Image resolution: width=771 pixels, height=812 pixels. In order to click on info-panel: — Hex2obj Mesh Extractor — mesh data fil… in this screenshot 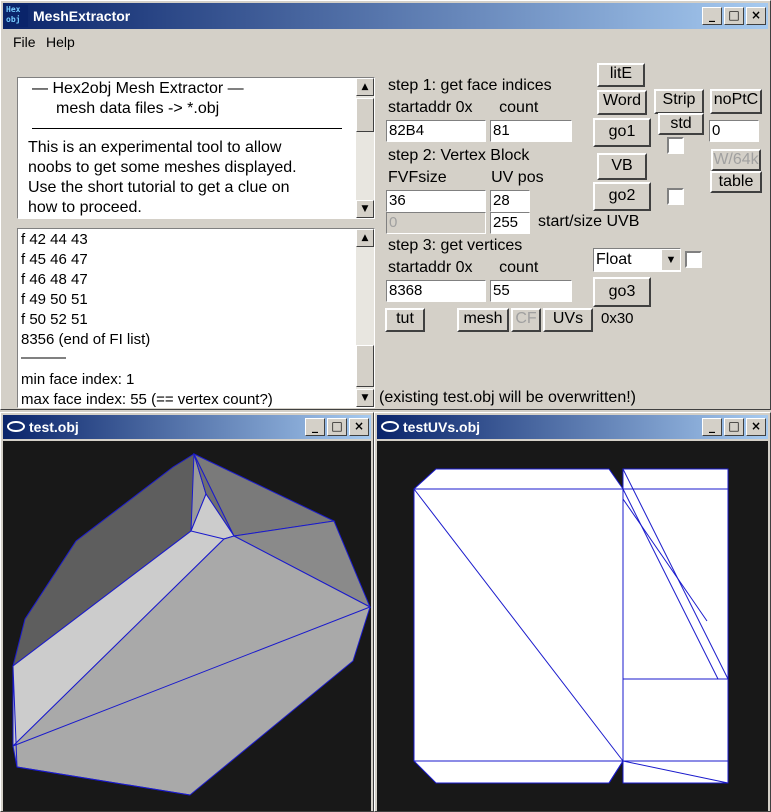, I will do `click(196, 148)`.